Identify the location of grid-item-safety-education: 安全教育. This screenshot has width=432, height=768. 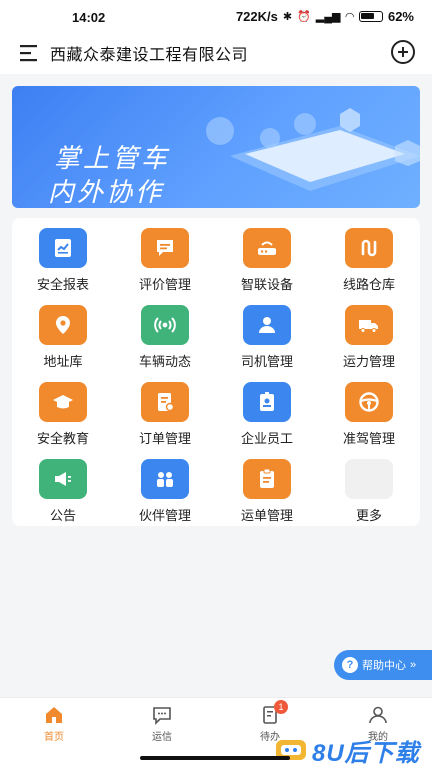
(63, 418).